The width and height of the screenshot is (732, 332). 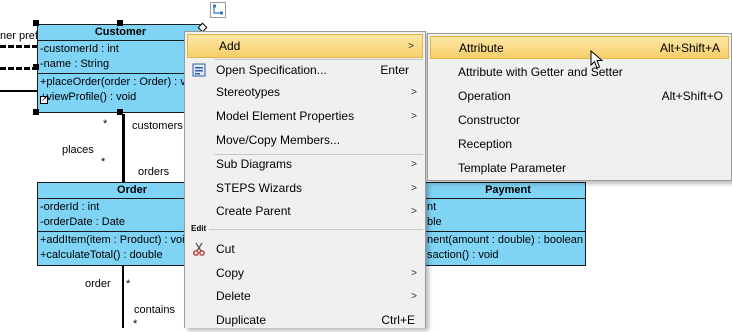 I want to click on mouse-cursor-icon, so click(x=597, y=61).